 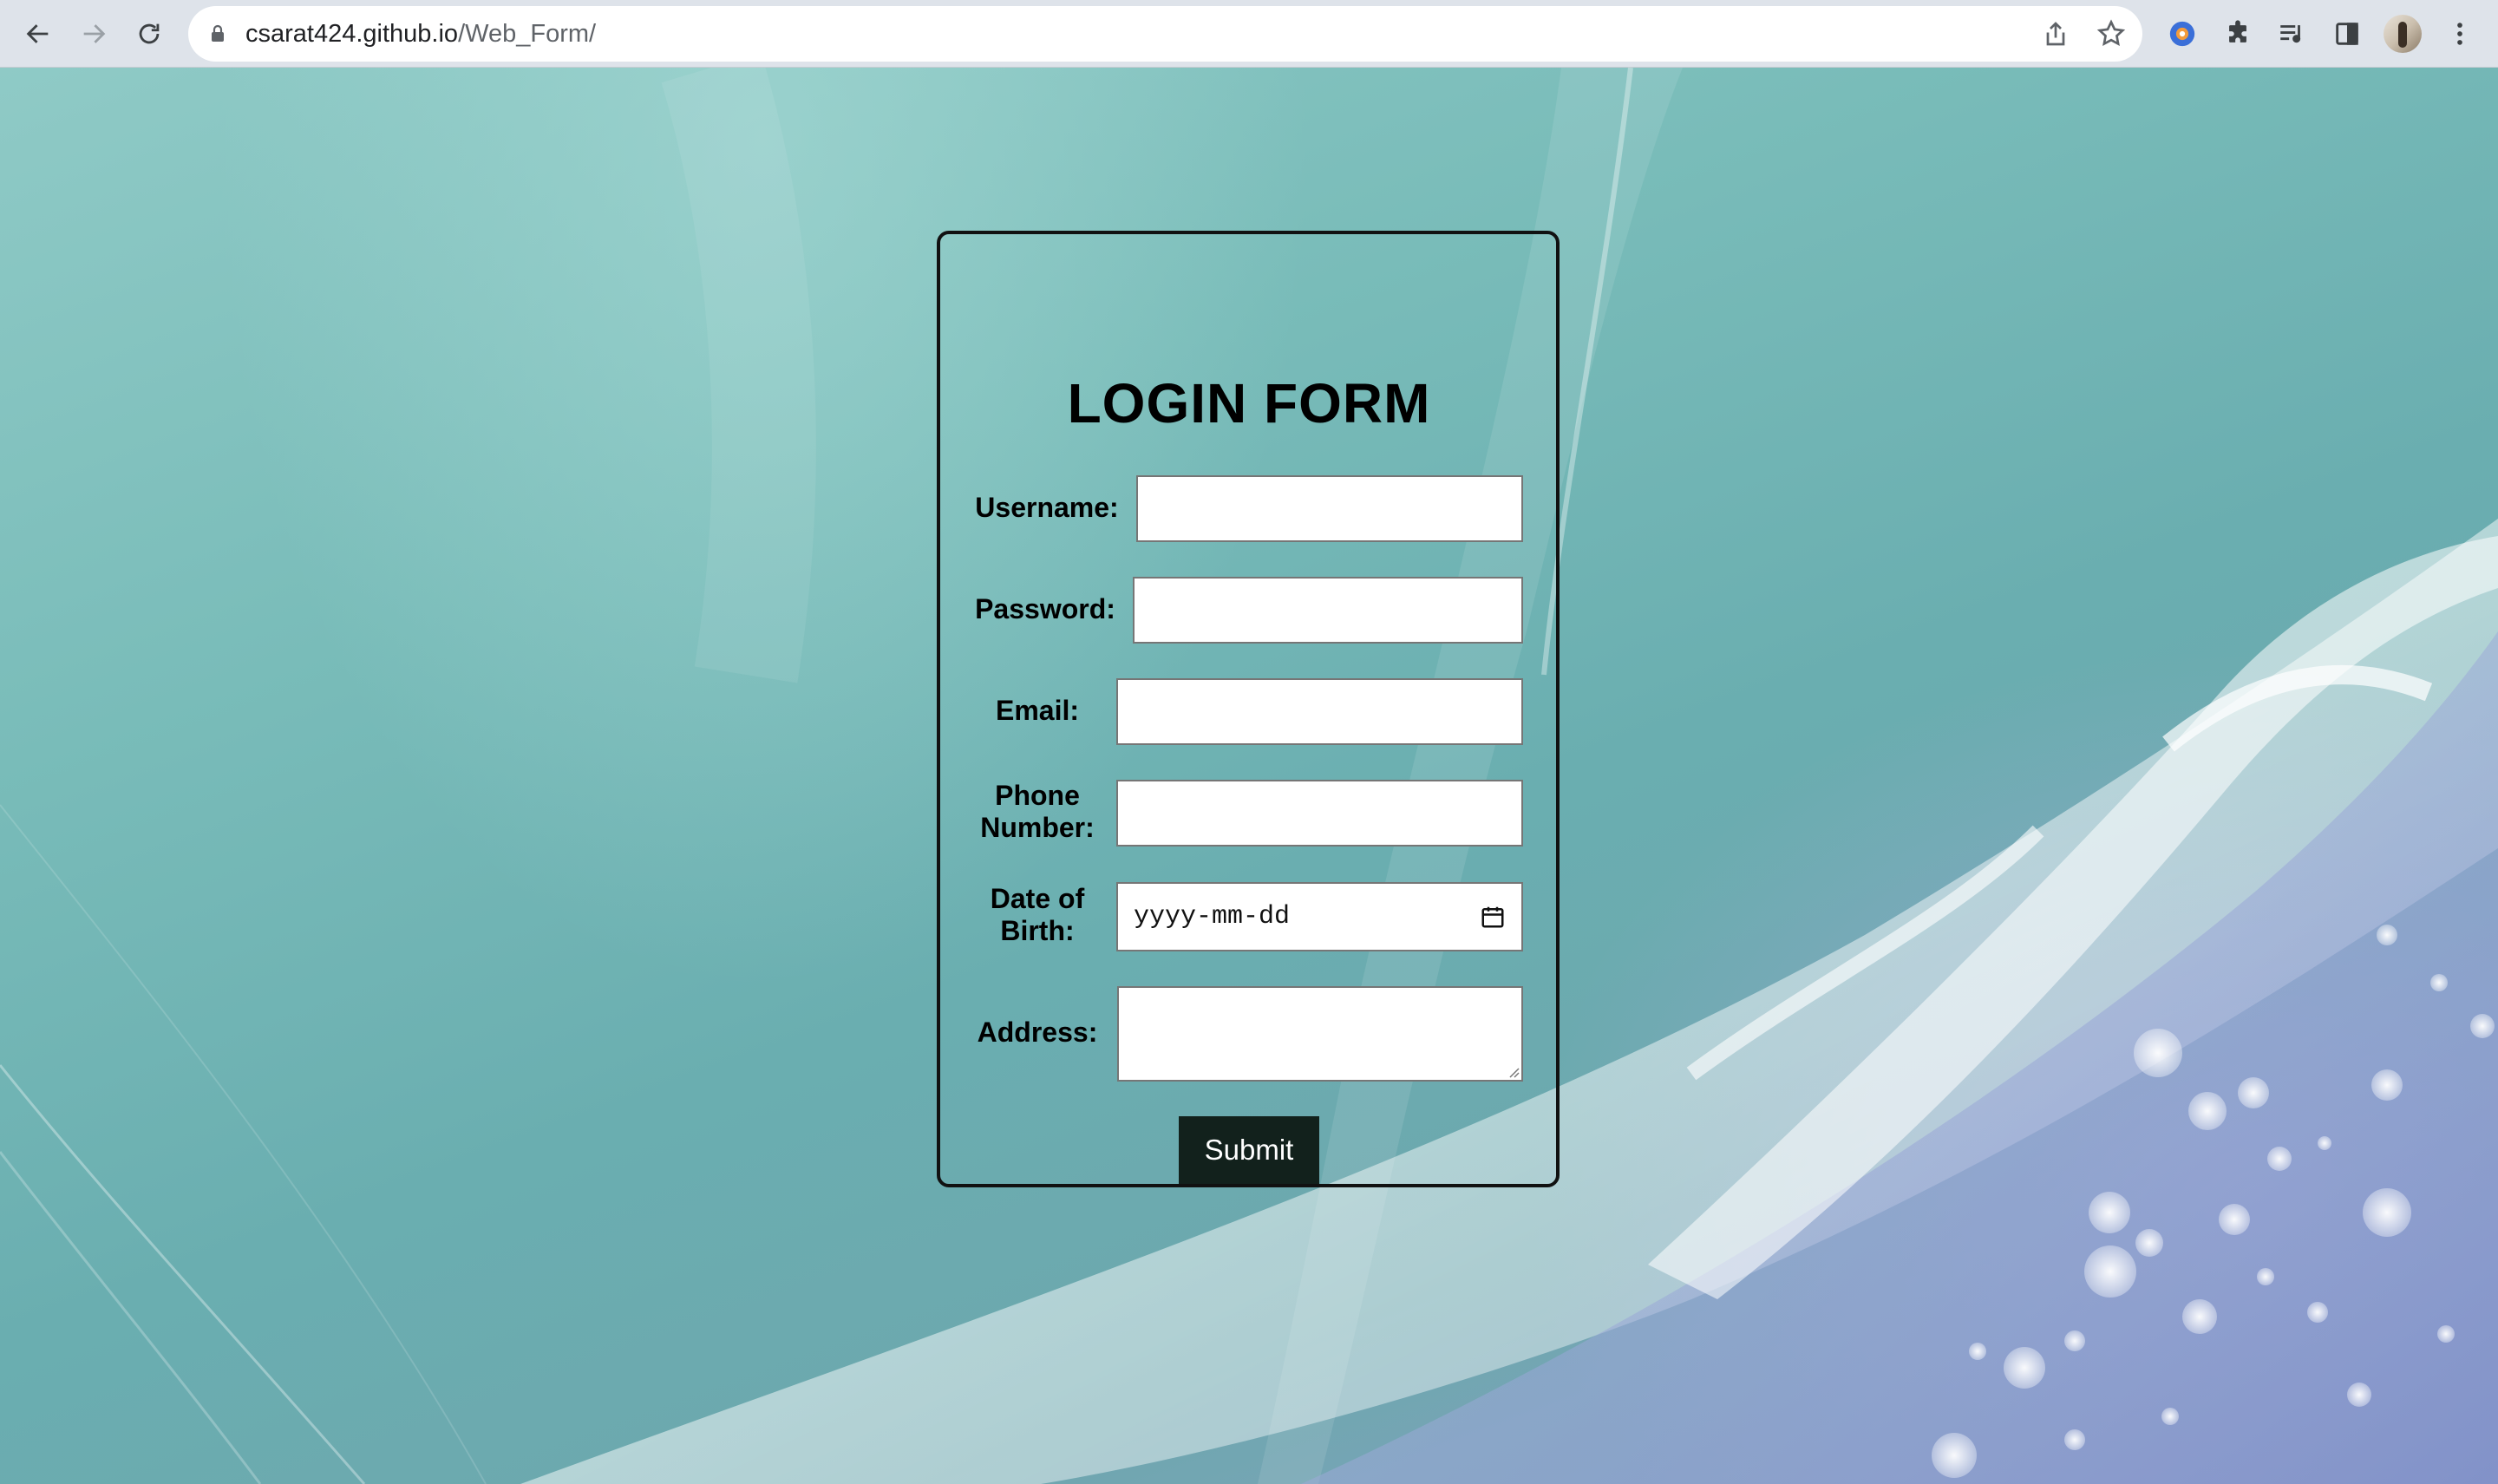 I want to click on back-button, so click(x=38, y=34).